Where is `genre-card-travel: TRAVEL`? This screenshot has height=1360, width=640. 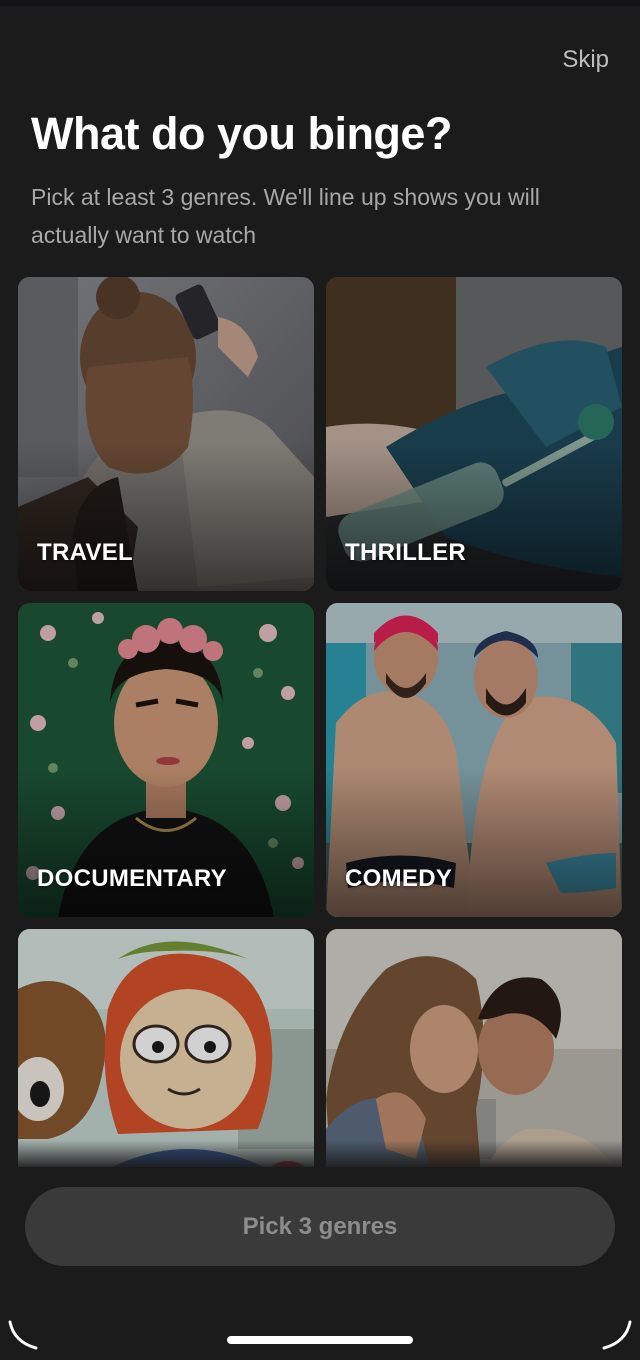 genre-card-travel: TRAVEL is located at coordinates (166, 434).